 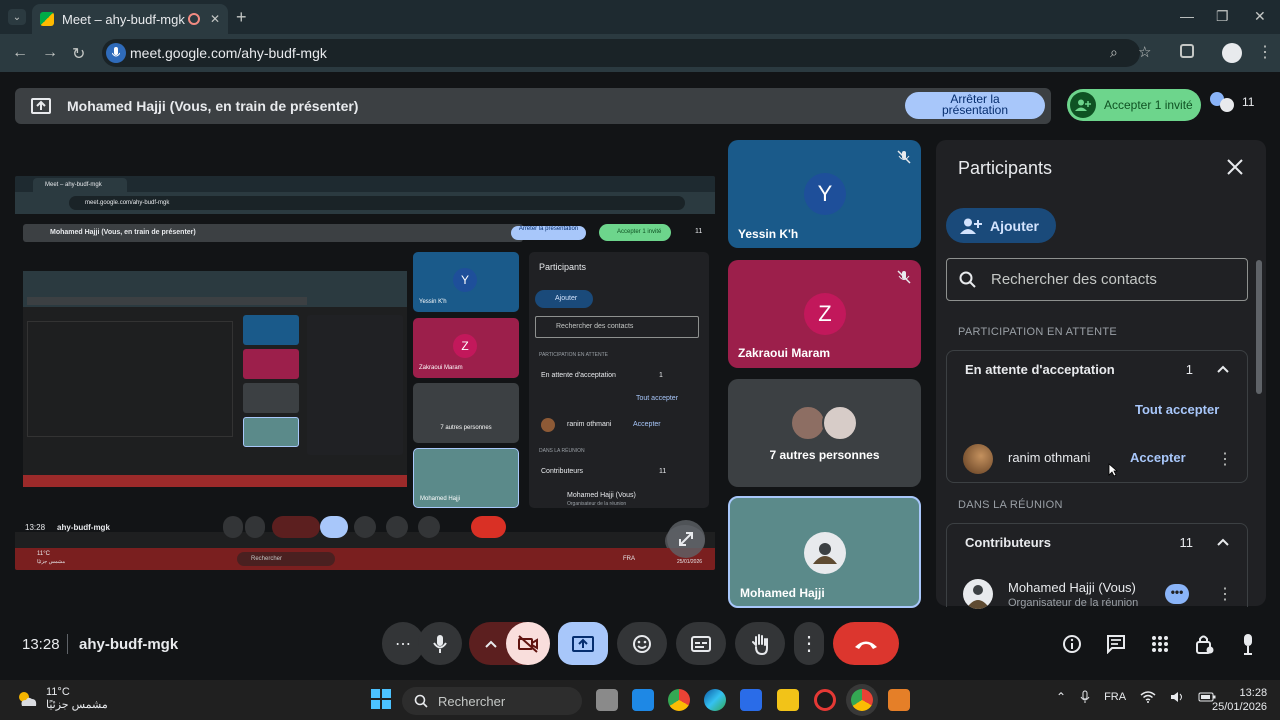 I want to click on address-bar: meet.google.com/ahy-budf-mgk, so click(x=621, y=53).